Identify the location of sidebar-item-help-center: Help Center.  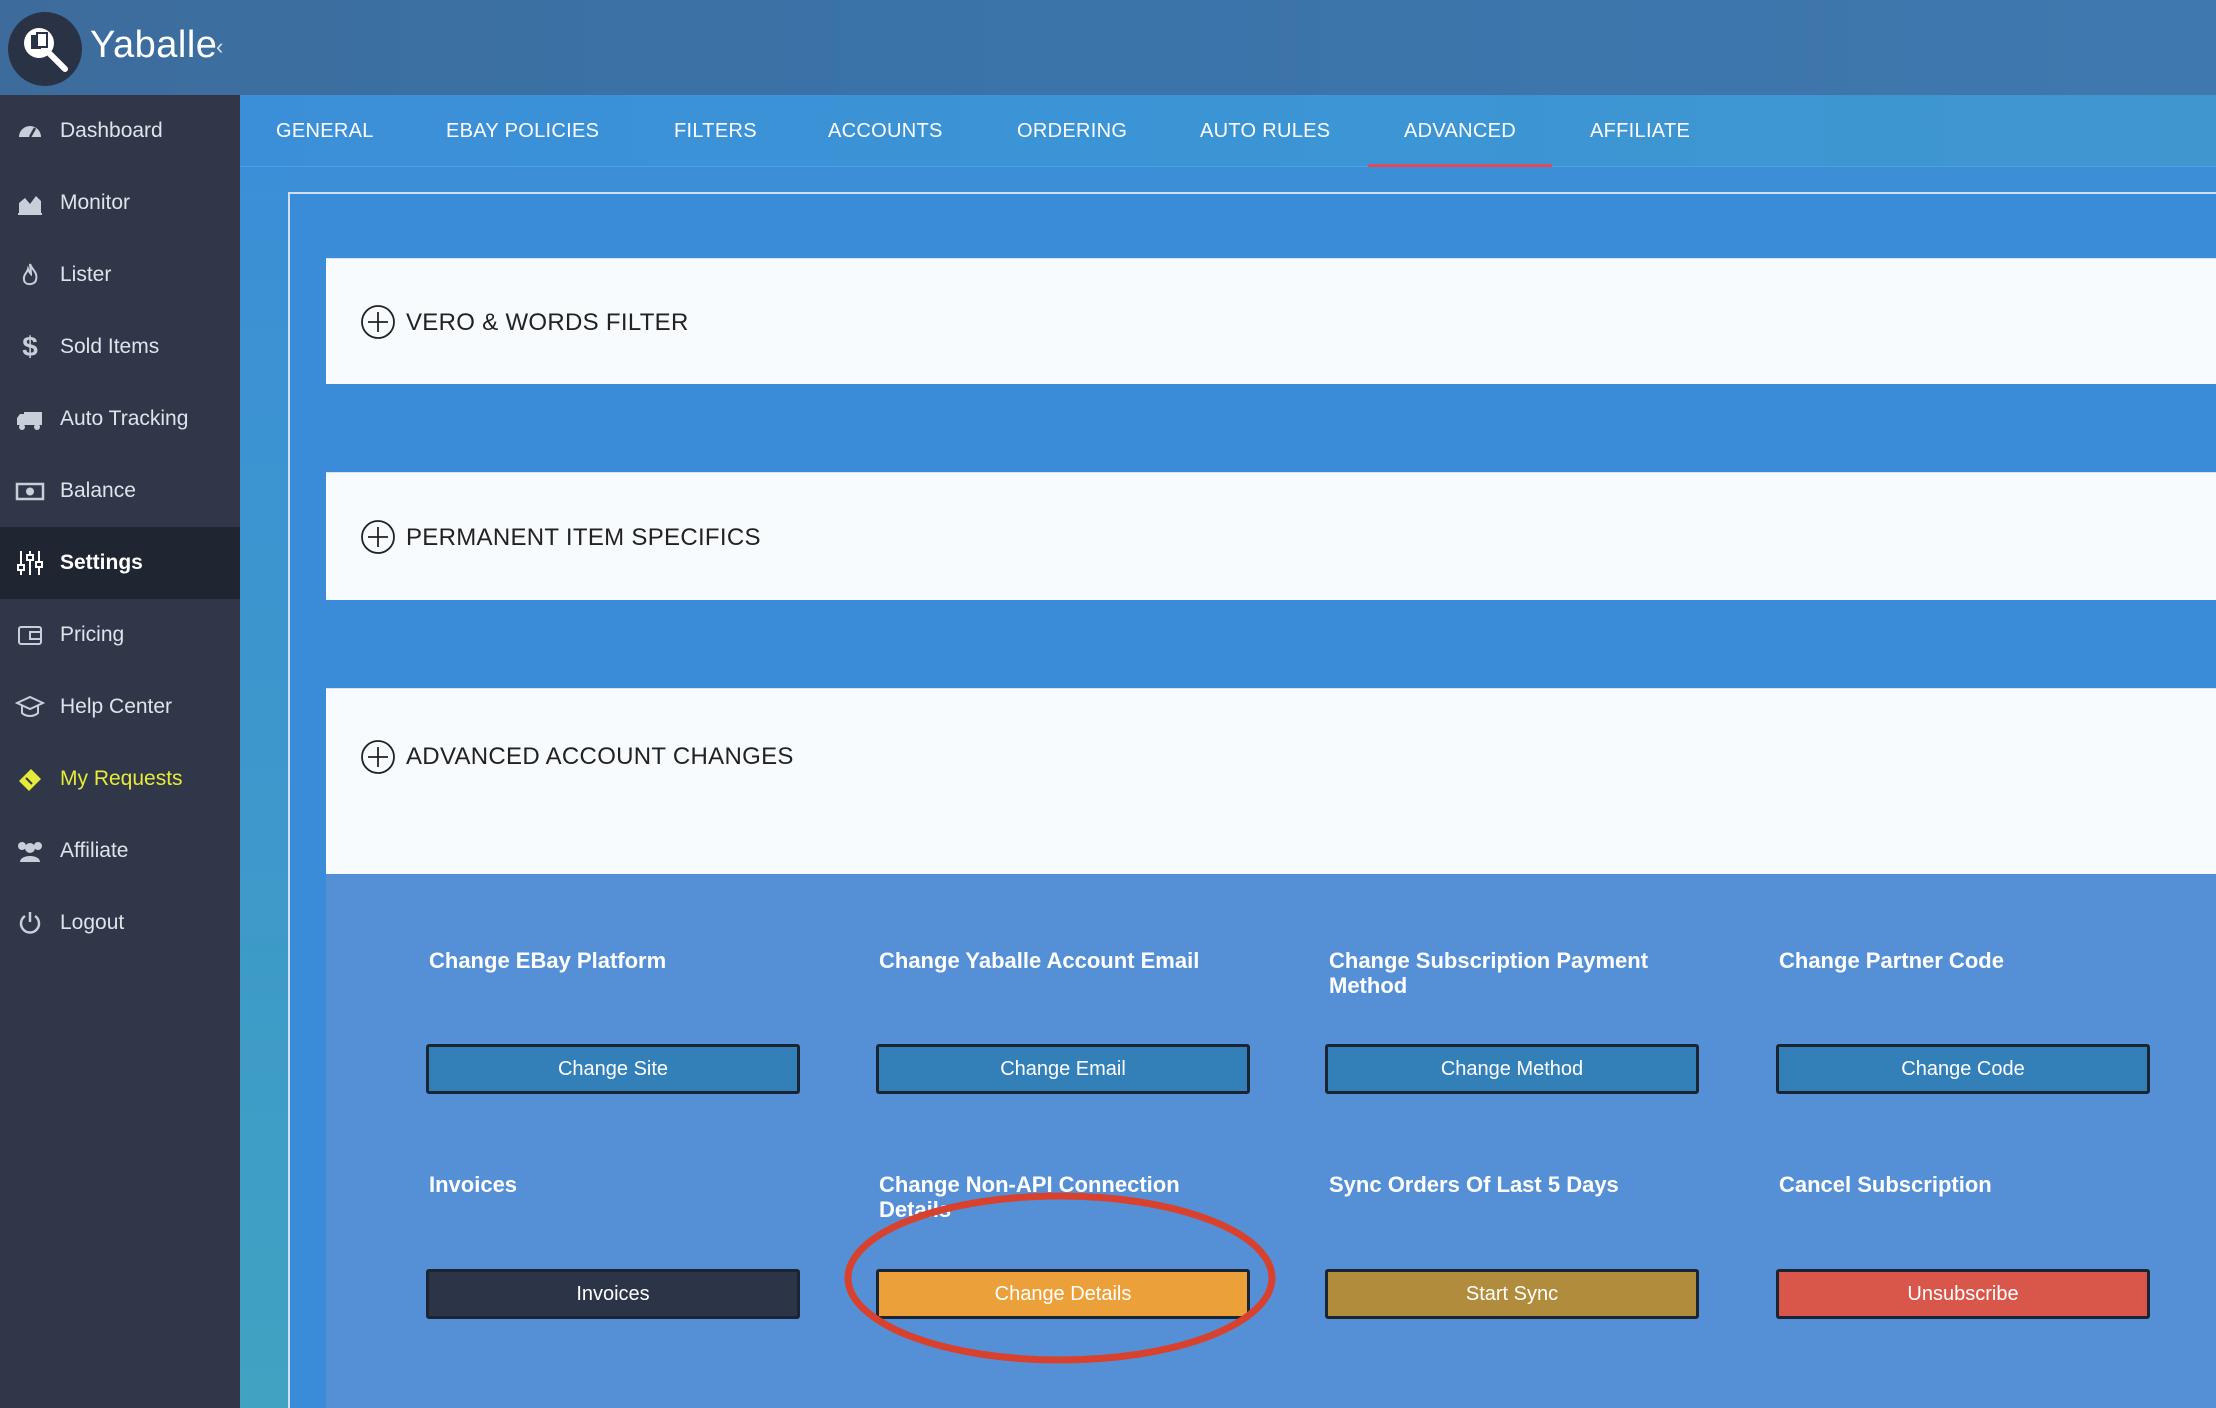
(120, 707).